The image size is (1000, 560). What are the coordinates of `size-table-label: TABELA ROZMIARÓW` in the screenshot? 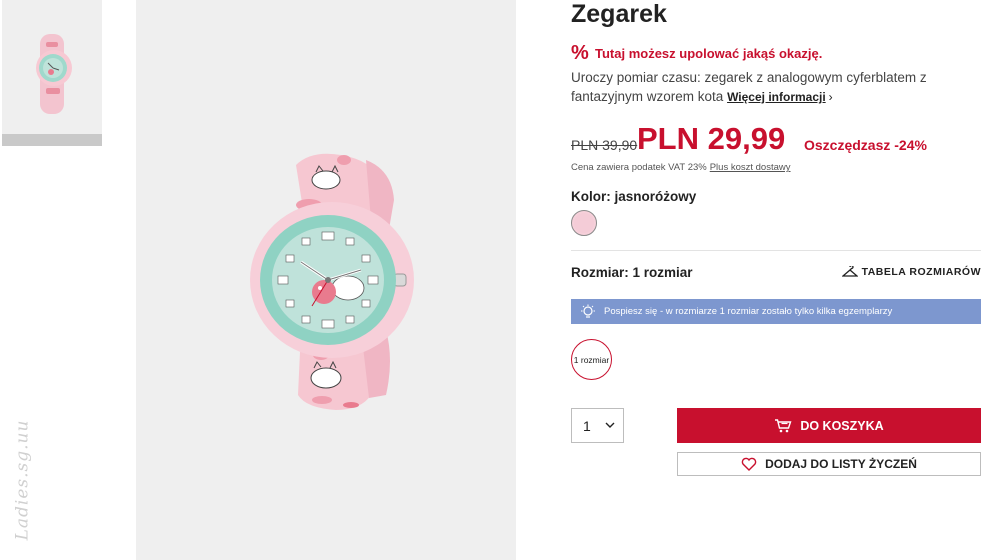 It's located at (921, 272).